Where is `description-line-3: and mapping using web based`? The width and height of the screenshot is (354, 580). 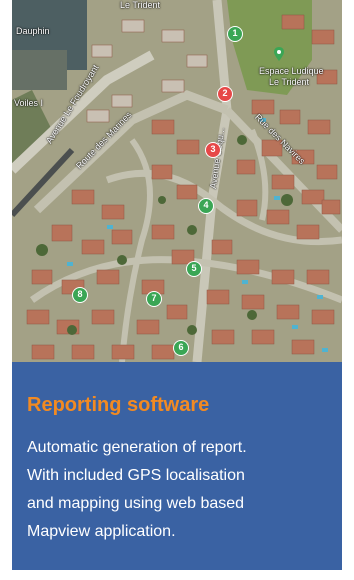 description-line-3: and mapping using web based is located at coordinates (136, 503).